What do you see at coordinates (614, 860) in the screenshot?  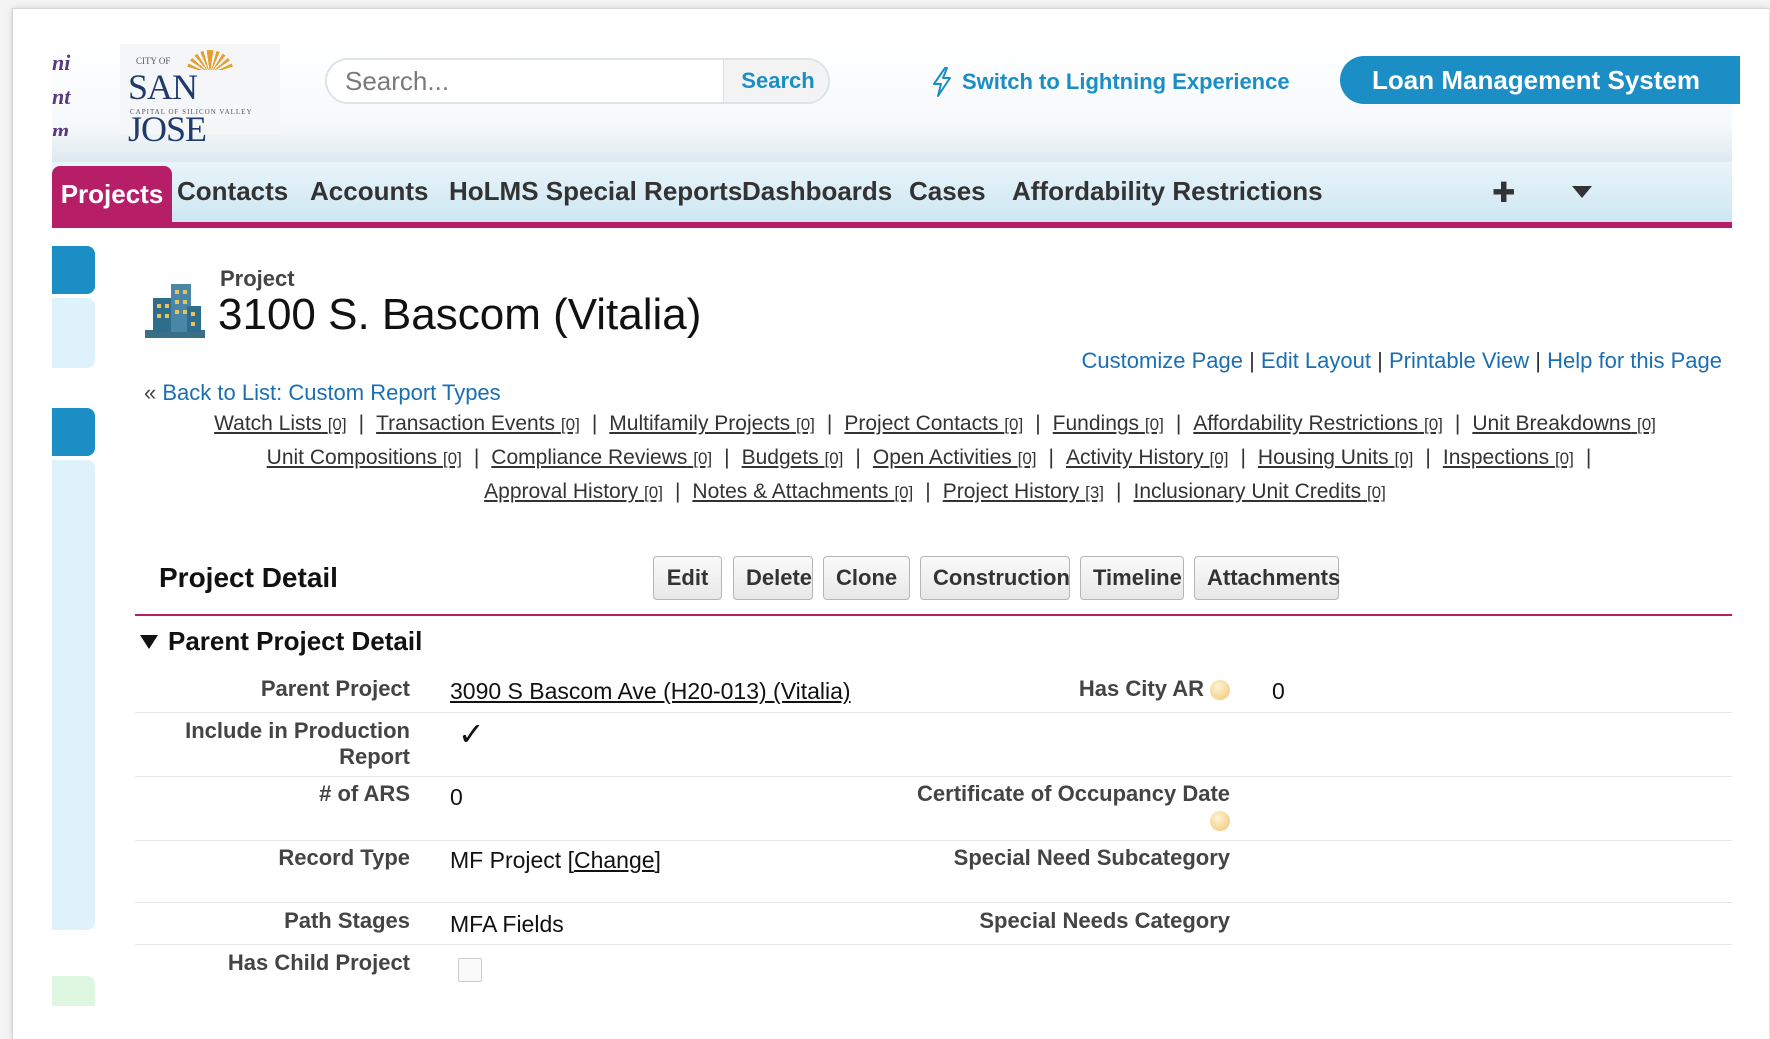 I see `change-record-type-link: Change` at bounding box center [614, 860].